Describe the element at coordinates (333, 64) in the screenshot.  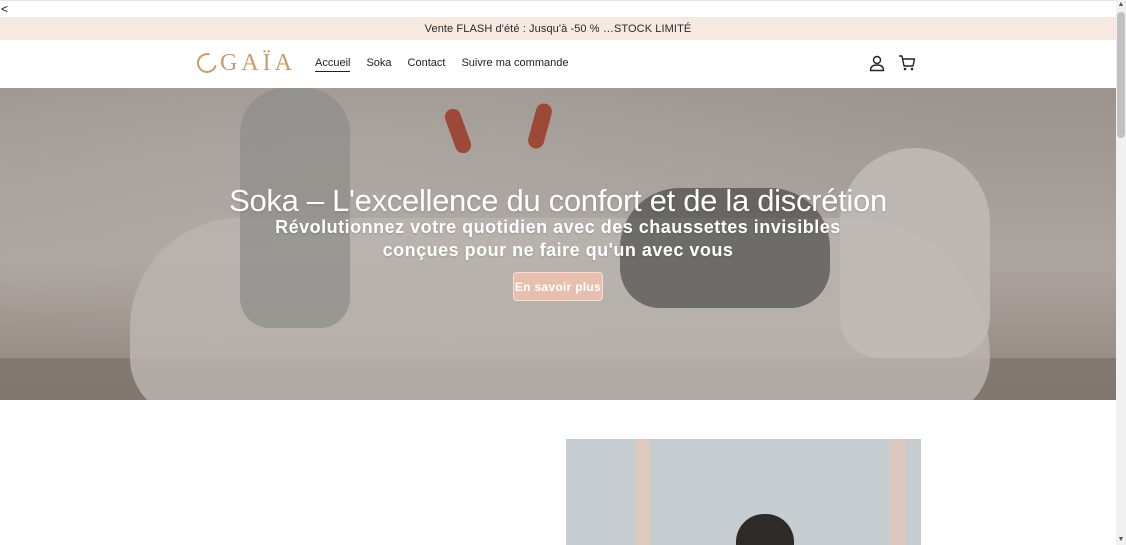
I see `nav-item-accueil: Accueil` at that location.